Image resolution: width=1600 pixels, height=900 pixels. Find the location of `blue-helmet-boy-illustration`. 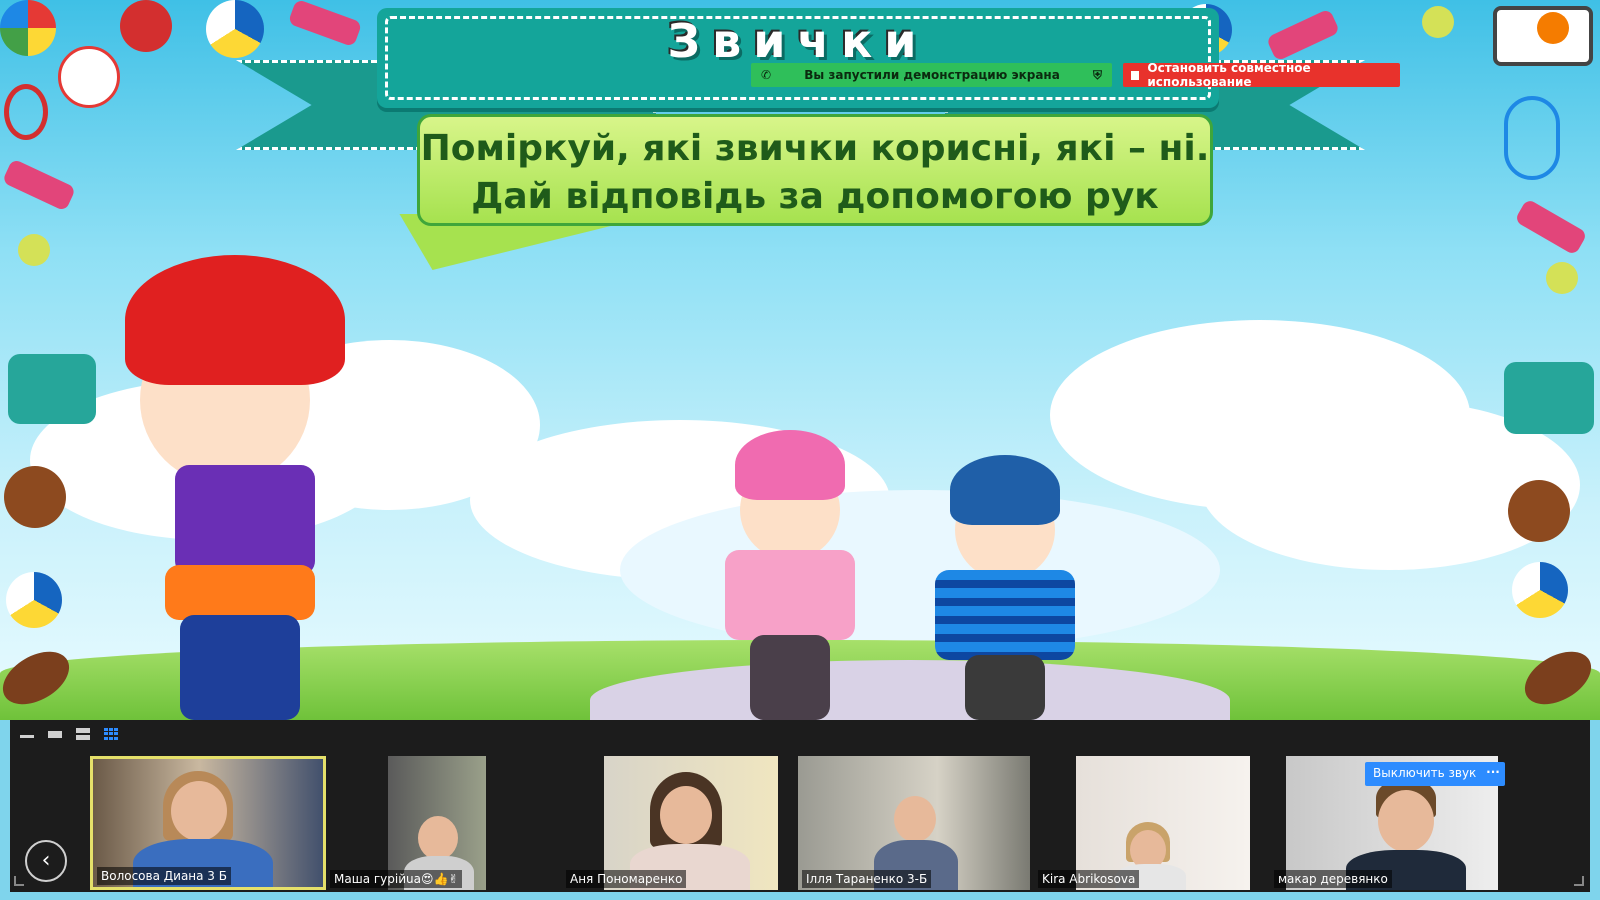

blue-helmet-boy-illustration is located at coordinates (1000, 587).